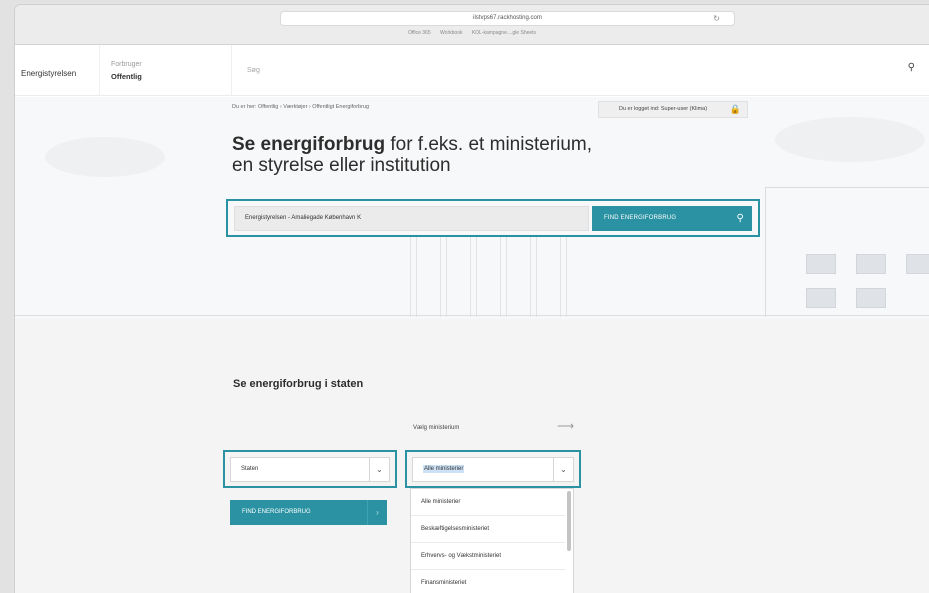 The height and width of the screenshot is (593, 929). Describe the element at coordinates (489, 144) in the screenshot. I see `page-title-rest: for f.eks. et ministerium,` at that location.